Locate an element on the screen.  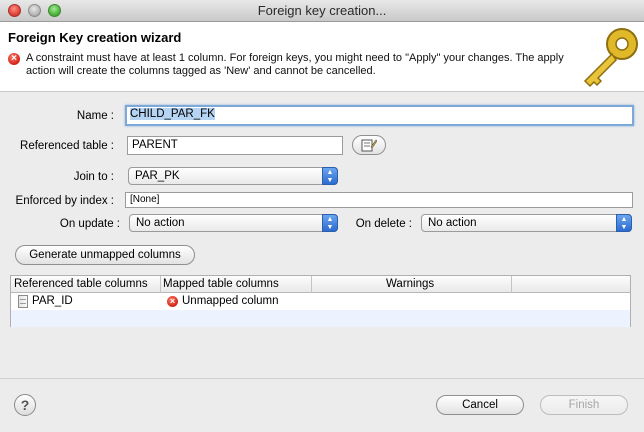
enforced-by-index-field: [None] is located at coordinates (379, 200).